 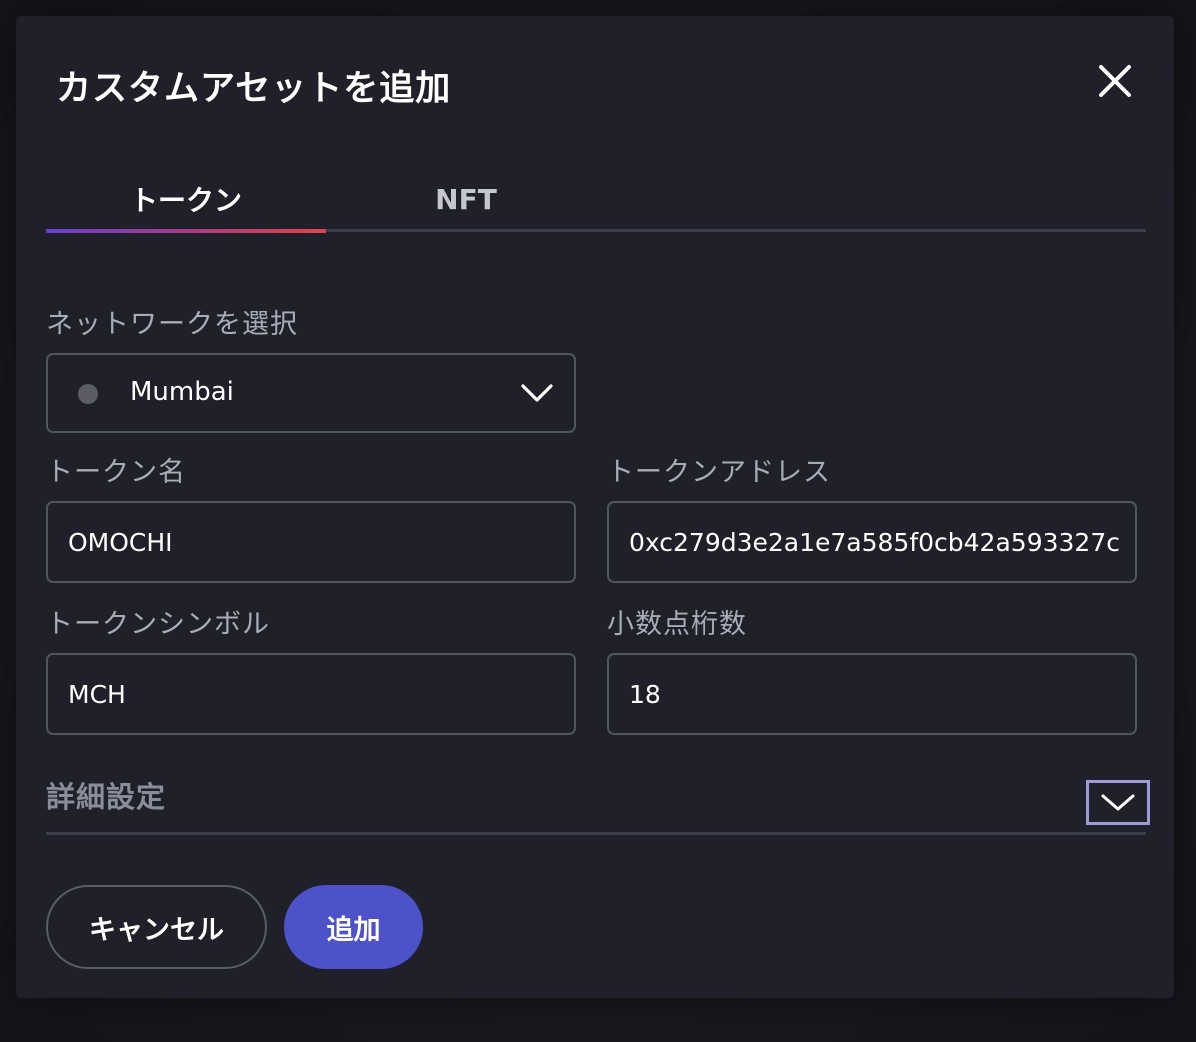 What do you see at coordinates (872, 694) in the screenshot?
I see `decimals-input: 18` at bounding box center [872, 694].